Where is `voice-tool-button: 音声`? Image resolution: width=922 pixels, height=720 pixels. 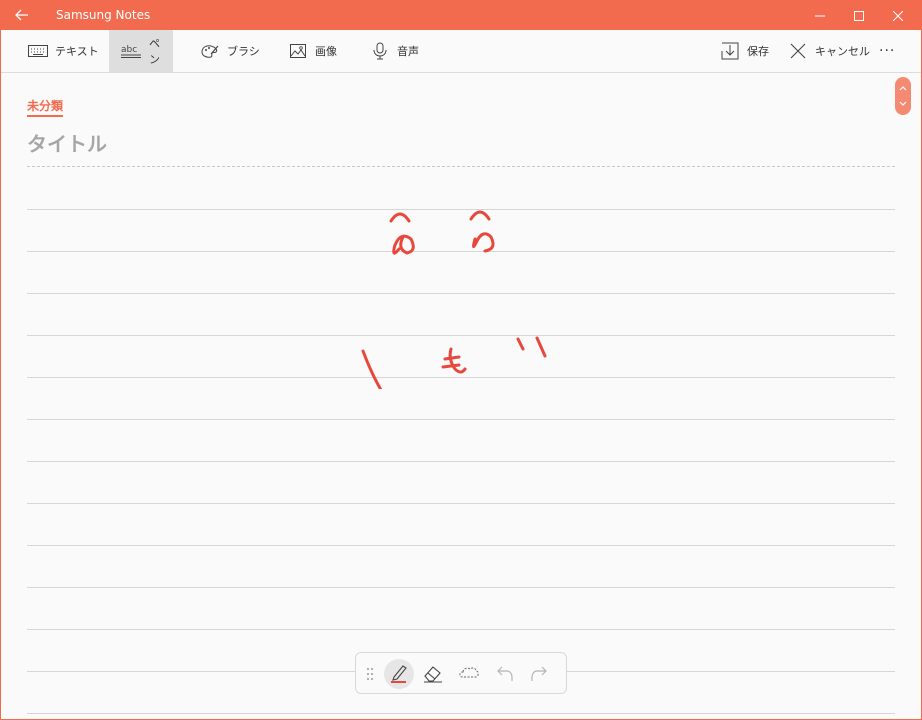 voice-tool-button: 音声 is located at coordinates (394, 51).